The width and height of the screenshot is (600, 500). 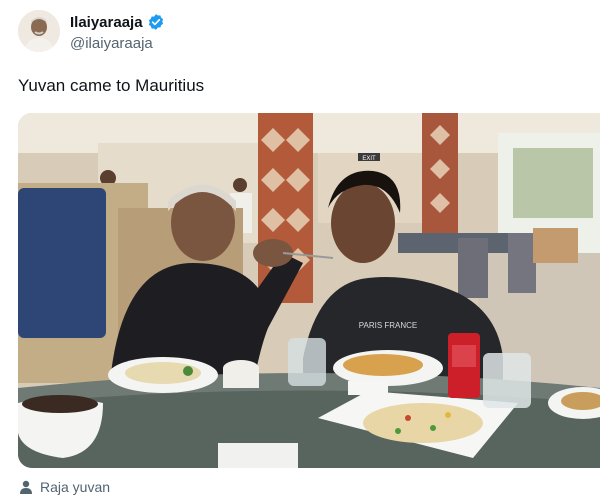 I want to click on tweet-text: Yuvan came to Mauritius, so click(x=111, y=85).